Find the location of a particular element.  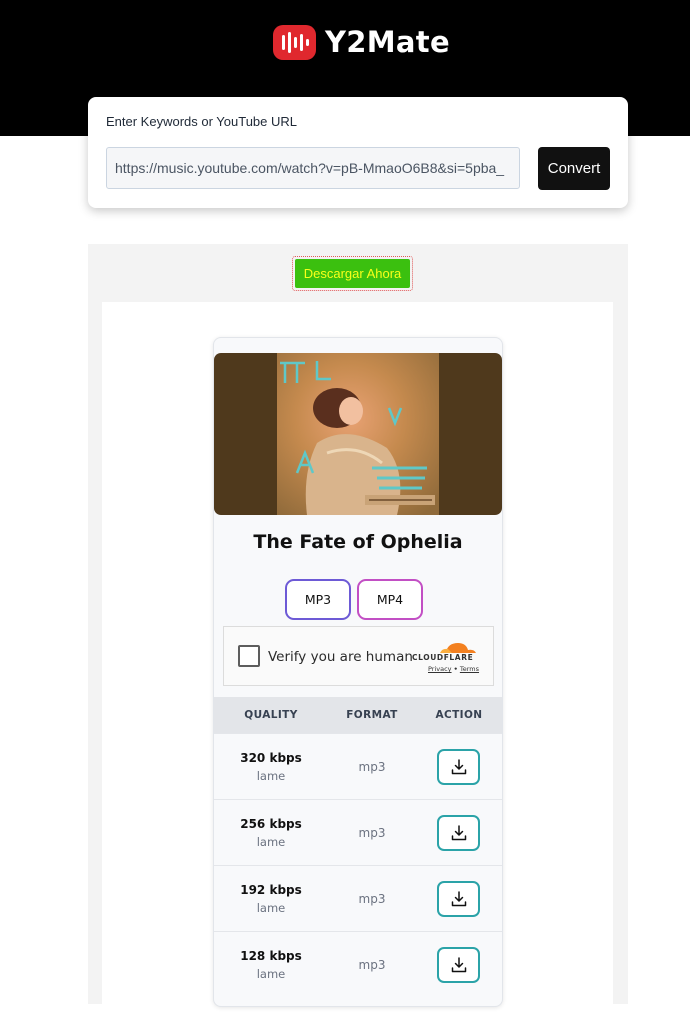

quality-value: 256 kbps is located at coordinates (271, 824).